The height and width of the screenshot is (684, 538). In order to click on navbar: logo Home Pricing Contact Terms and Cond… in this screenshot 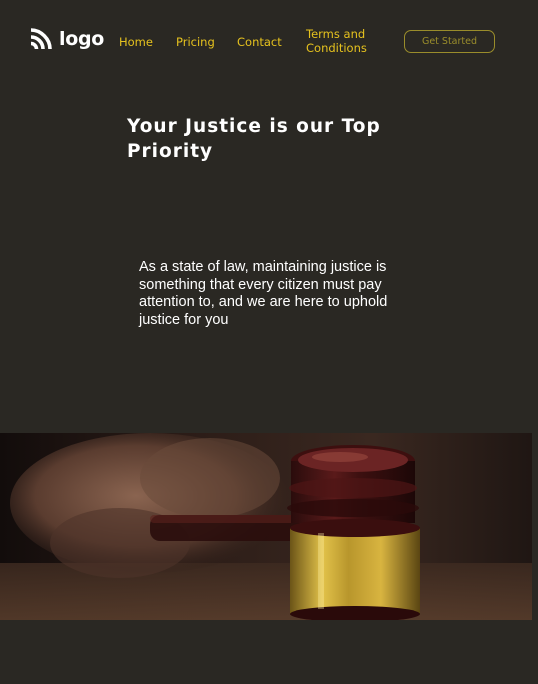, I will do `click(269, 41)`.